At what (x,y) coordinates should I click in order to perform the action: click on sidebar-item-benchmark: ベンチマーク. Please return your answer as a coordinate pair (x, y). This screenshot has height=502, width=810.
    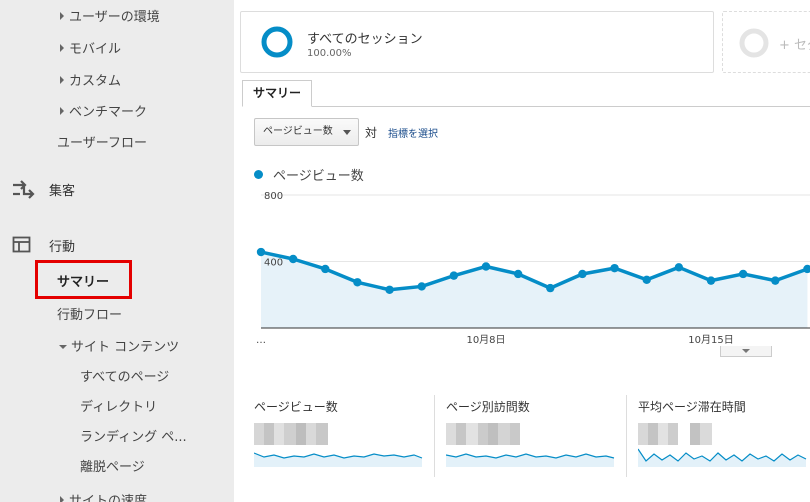
    Looking at the image, I should click on (103, 110).